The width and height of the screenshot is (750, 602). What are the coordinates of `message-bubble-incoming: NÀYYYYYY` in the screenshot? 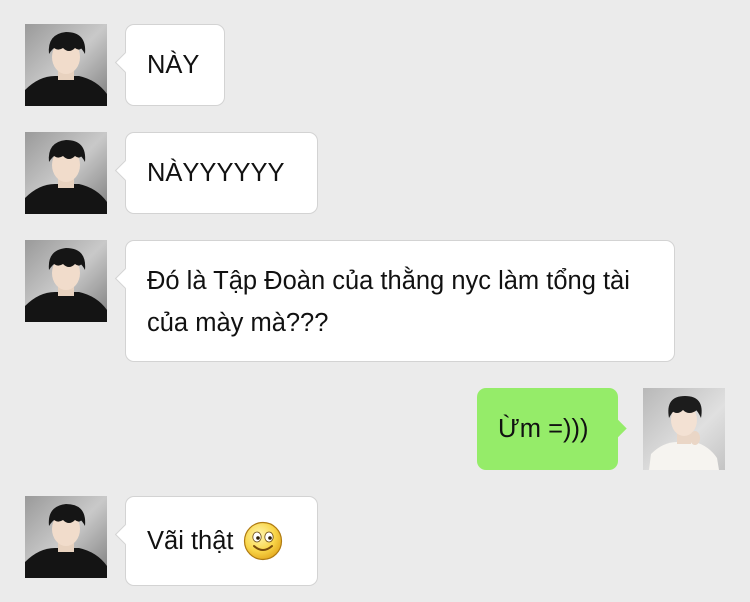 It's located at (216, 173).